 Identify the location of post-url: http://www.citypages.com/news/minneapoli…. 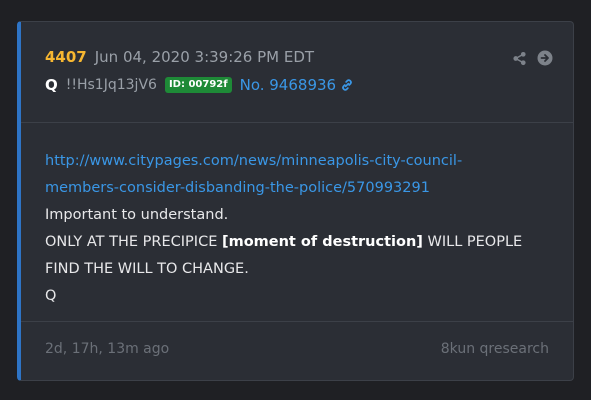
(299, 175).